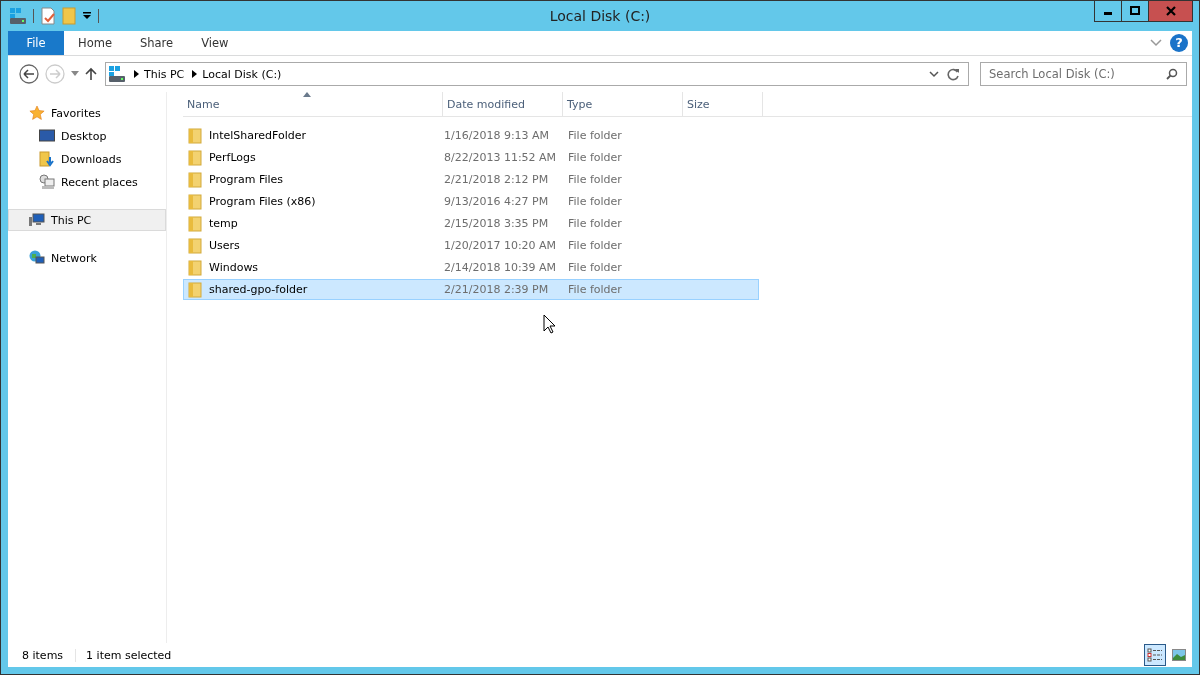 The height and width of the screenshot is (675, 1200). What do you see at coordinates (1179, 655) in the screenshot?
I see `picture-icon` at bounding box center [1179, 655].